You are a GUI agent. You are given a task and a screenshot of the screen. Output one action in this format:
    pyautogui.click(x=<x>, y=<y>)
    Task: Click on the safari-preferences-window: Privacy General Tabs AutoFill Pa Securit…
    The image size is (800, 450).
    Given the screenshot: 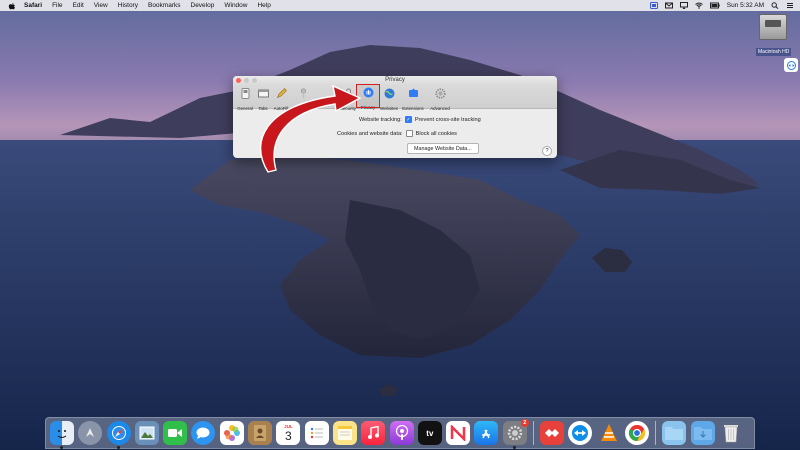 What is the action you would take?
    pyautogui.click(x=395, y=117)
    